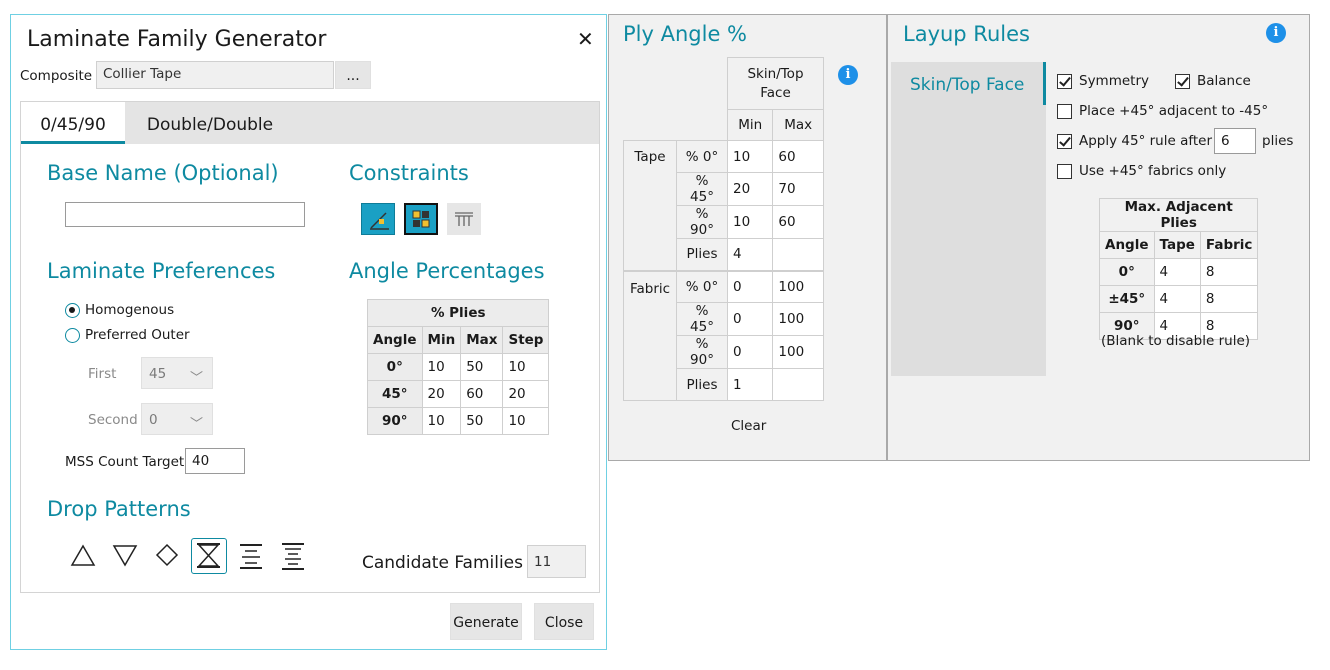  Describe the element at coordinates (1064, 141) in the screenshot. I see `apply-rule-checkbox` at that location.